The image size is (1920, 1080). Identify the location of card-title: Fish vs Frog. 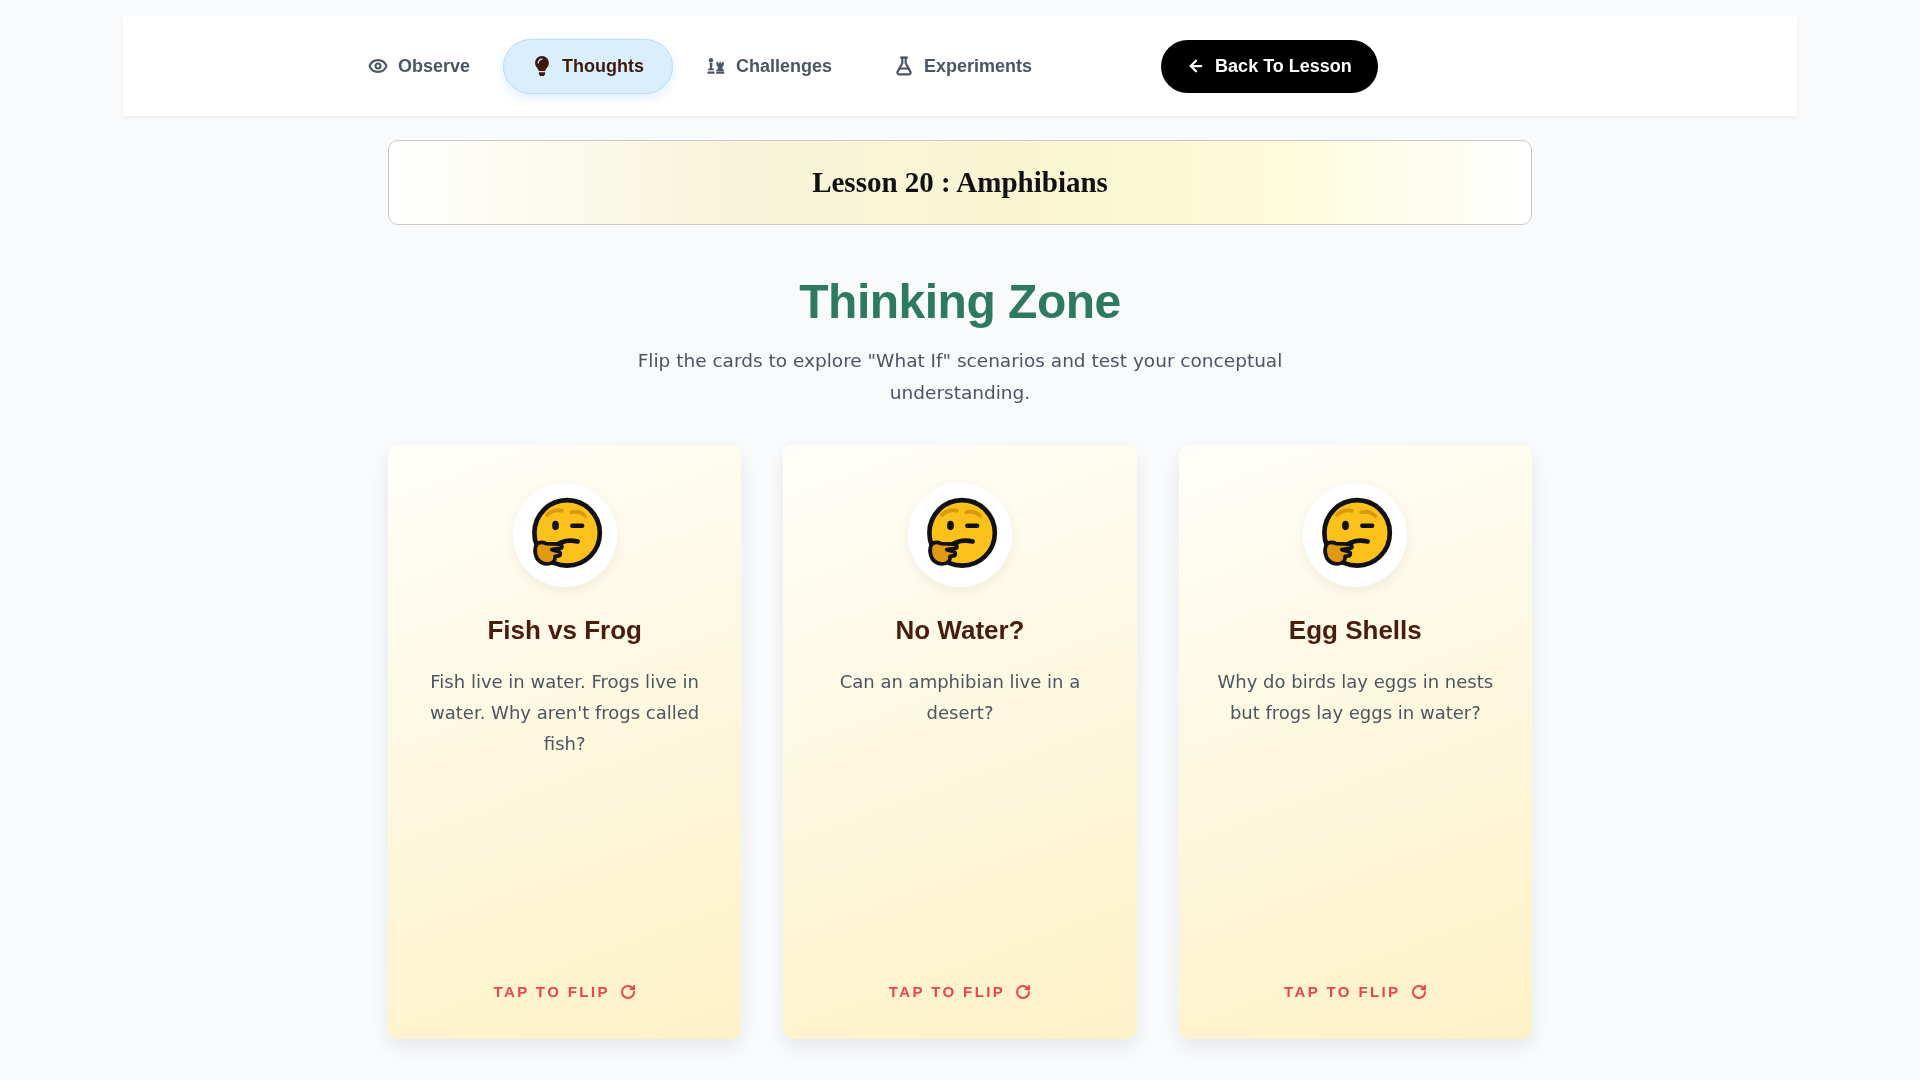
(564, 630).